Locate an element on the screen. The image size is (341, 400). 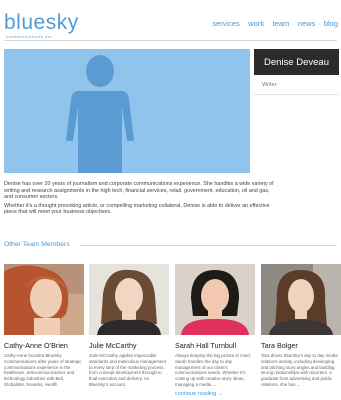
nav-item-team: team is located at coordinates (281, 23).